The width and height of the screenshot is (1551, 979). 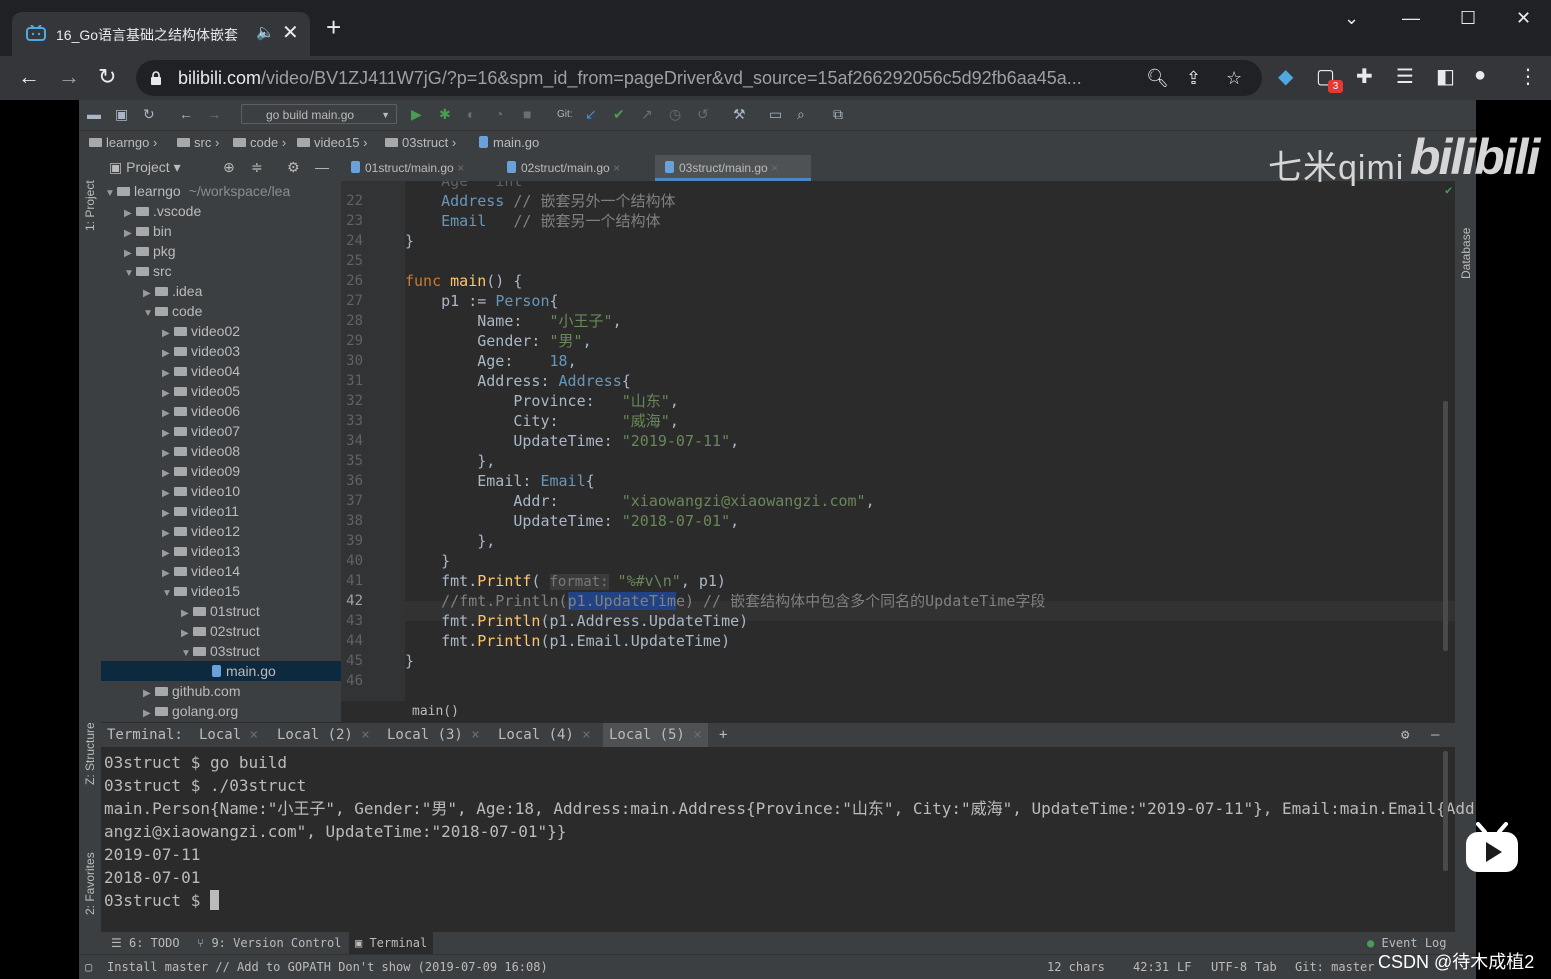 What do you see at coordinates (232, 231) in the screenshot?
I see `tree-folder-item: ▶ bin` at bounding box center [232, 231].